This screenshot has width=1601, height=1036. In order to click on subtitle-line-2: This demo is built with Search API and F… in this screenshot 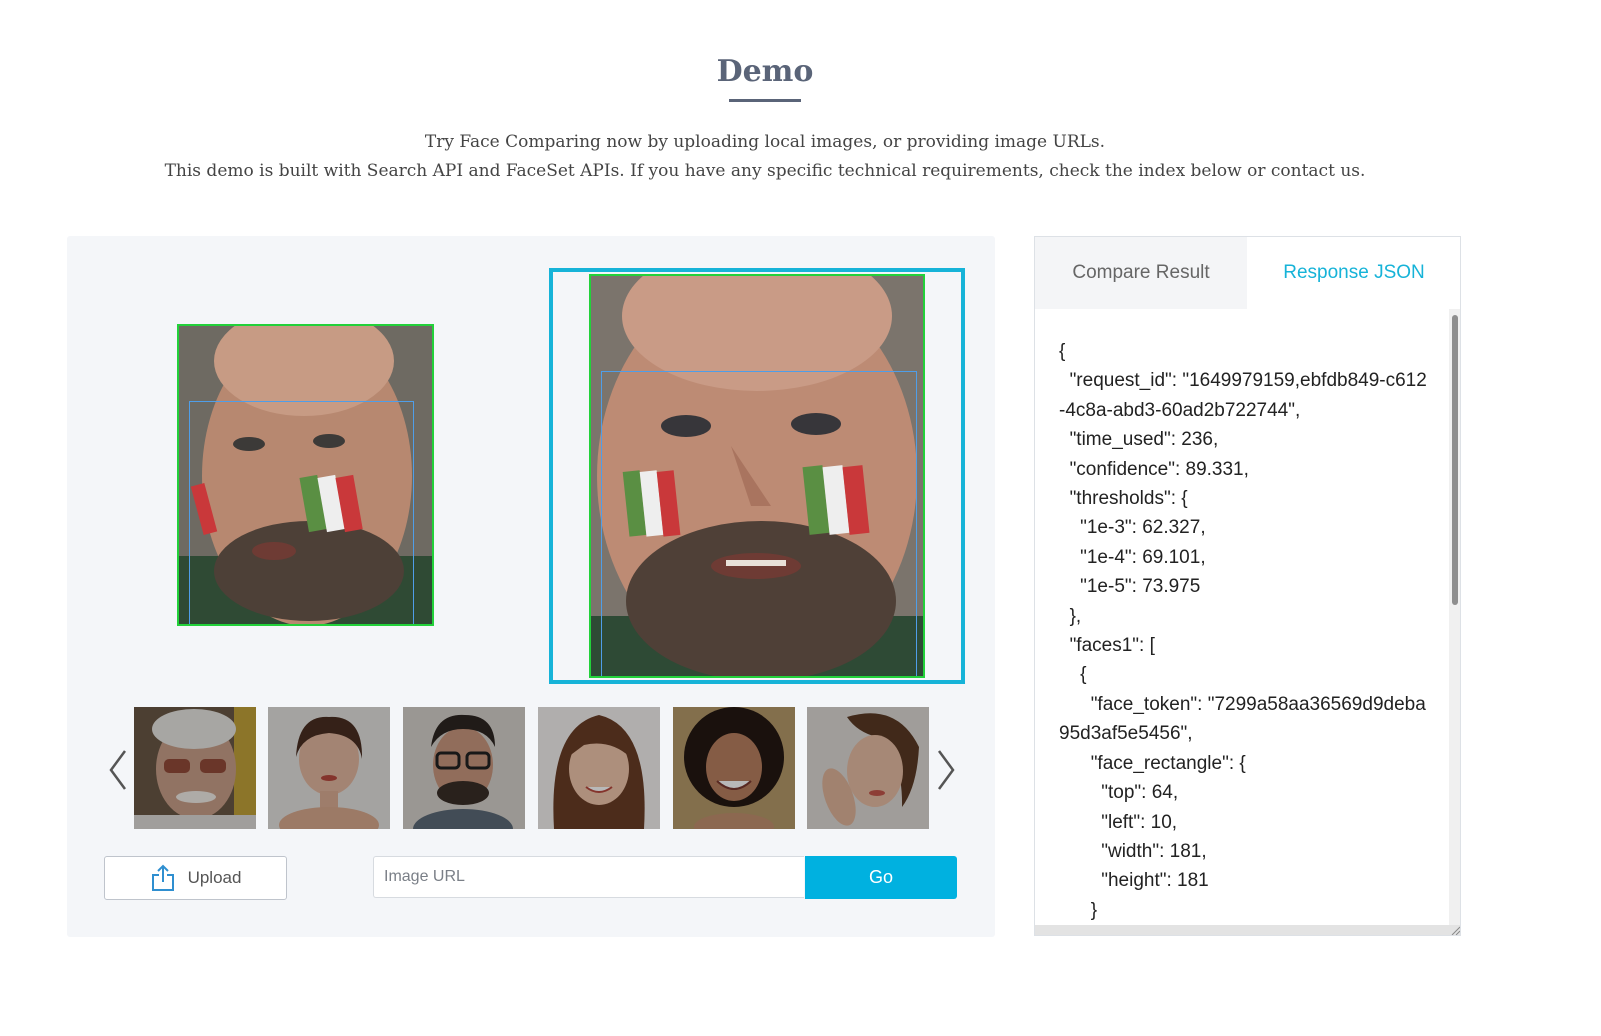, I will do `click(765, 171)`.